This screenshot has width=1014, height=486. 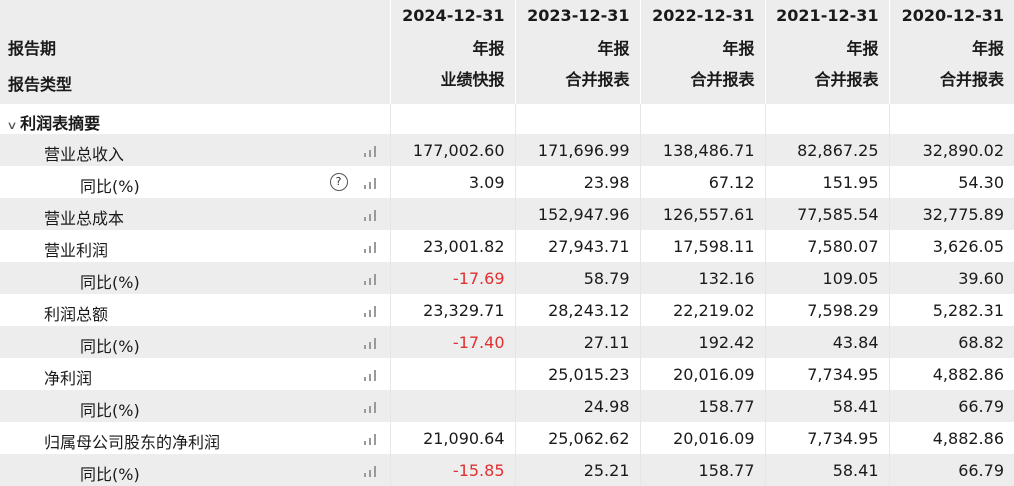 I want to click on value-cell: 132.16, so click(x=702, y=278).